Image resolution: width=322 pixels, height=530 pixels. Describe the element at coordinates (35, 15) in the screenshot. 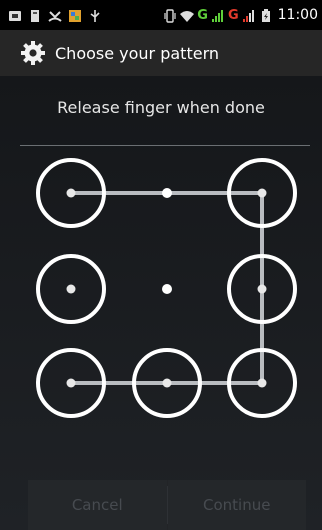

I see `storage-icon` at that location.